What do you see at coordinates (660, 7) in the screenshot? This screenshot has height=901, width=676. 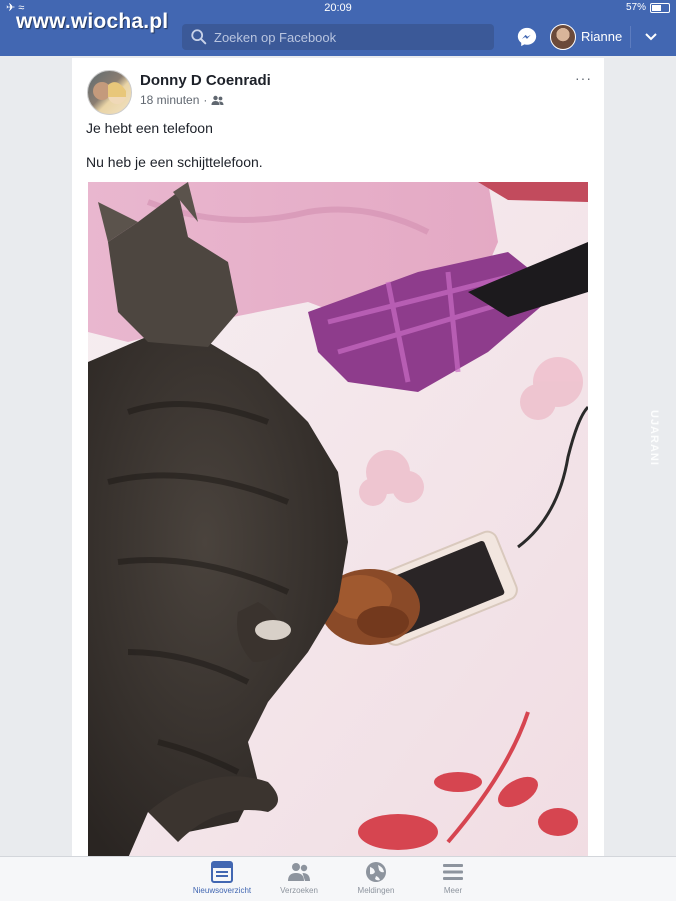 I see `battery-icon` at bounding box center [660, 7].